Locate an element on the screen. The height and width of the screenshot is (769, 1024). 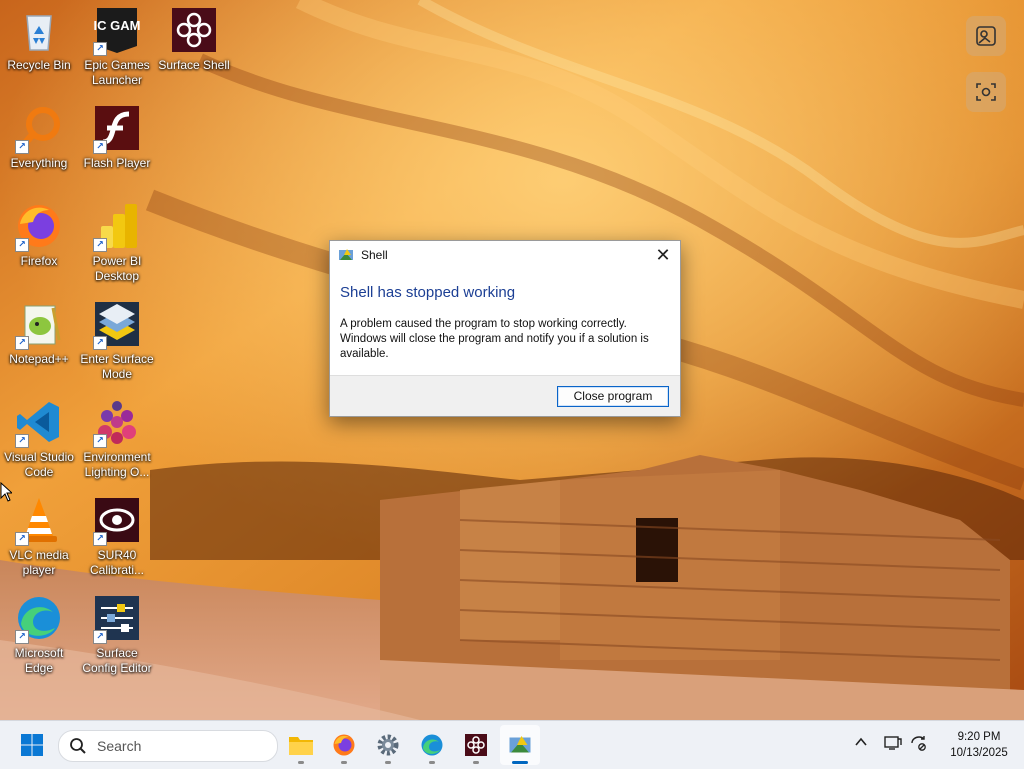
edge-icon: ↗ is located at coordinates (39, 619).